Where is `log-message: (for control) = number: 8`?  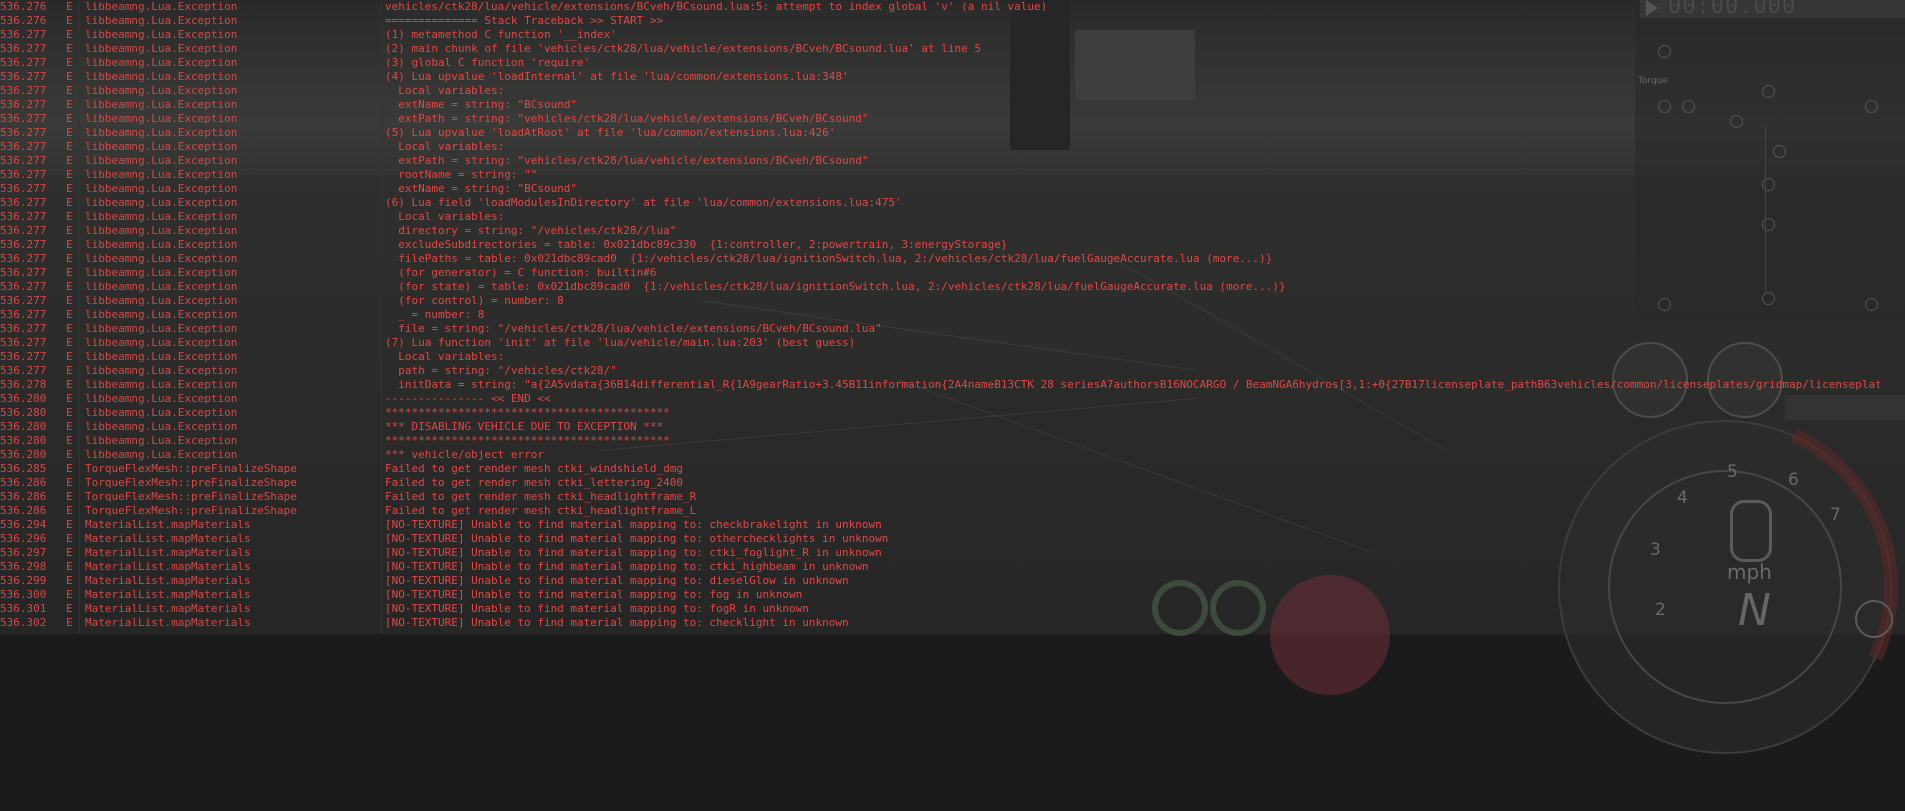 log-message: (for control) = number: 8 is located at coordinates (474, 300).